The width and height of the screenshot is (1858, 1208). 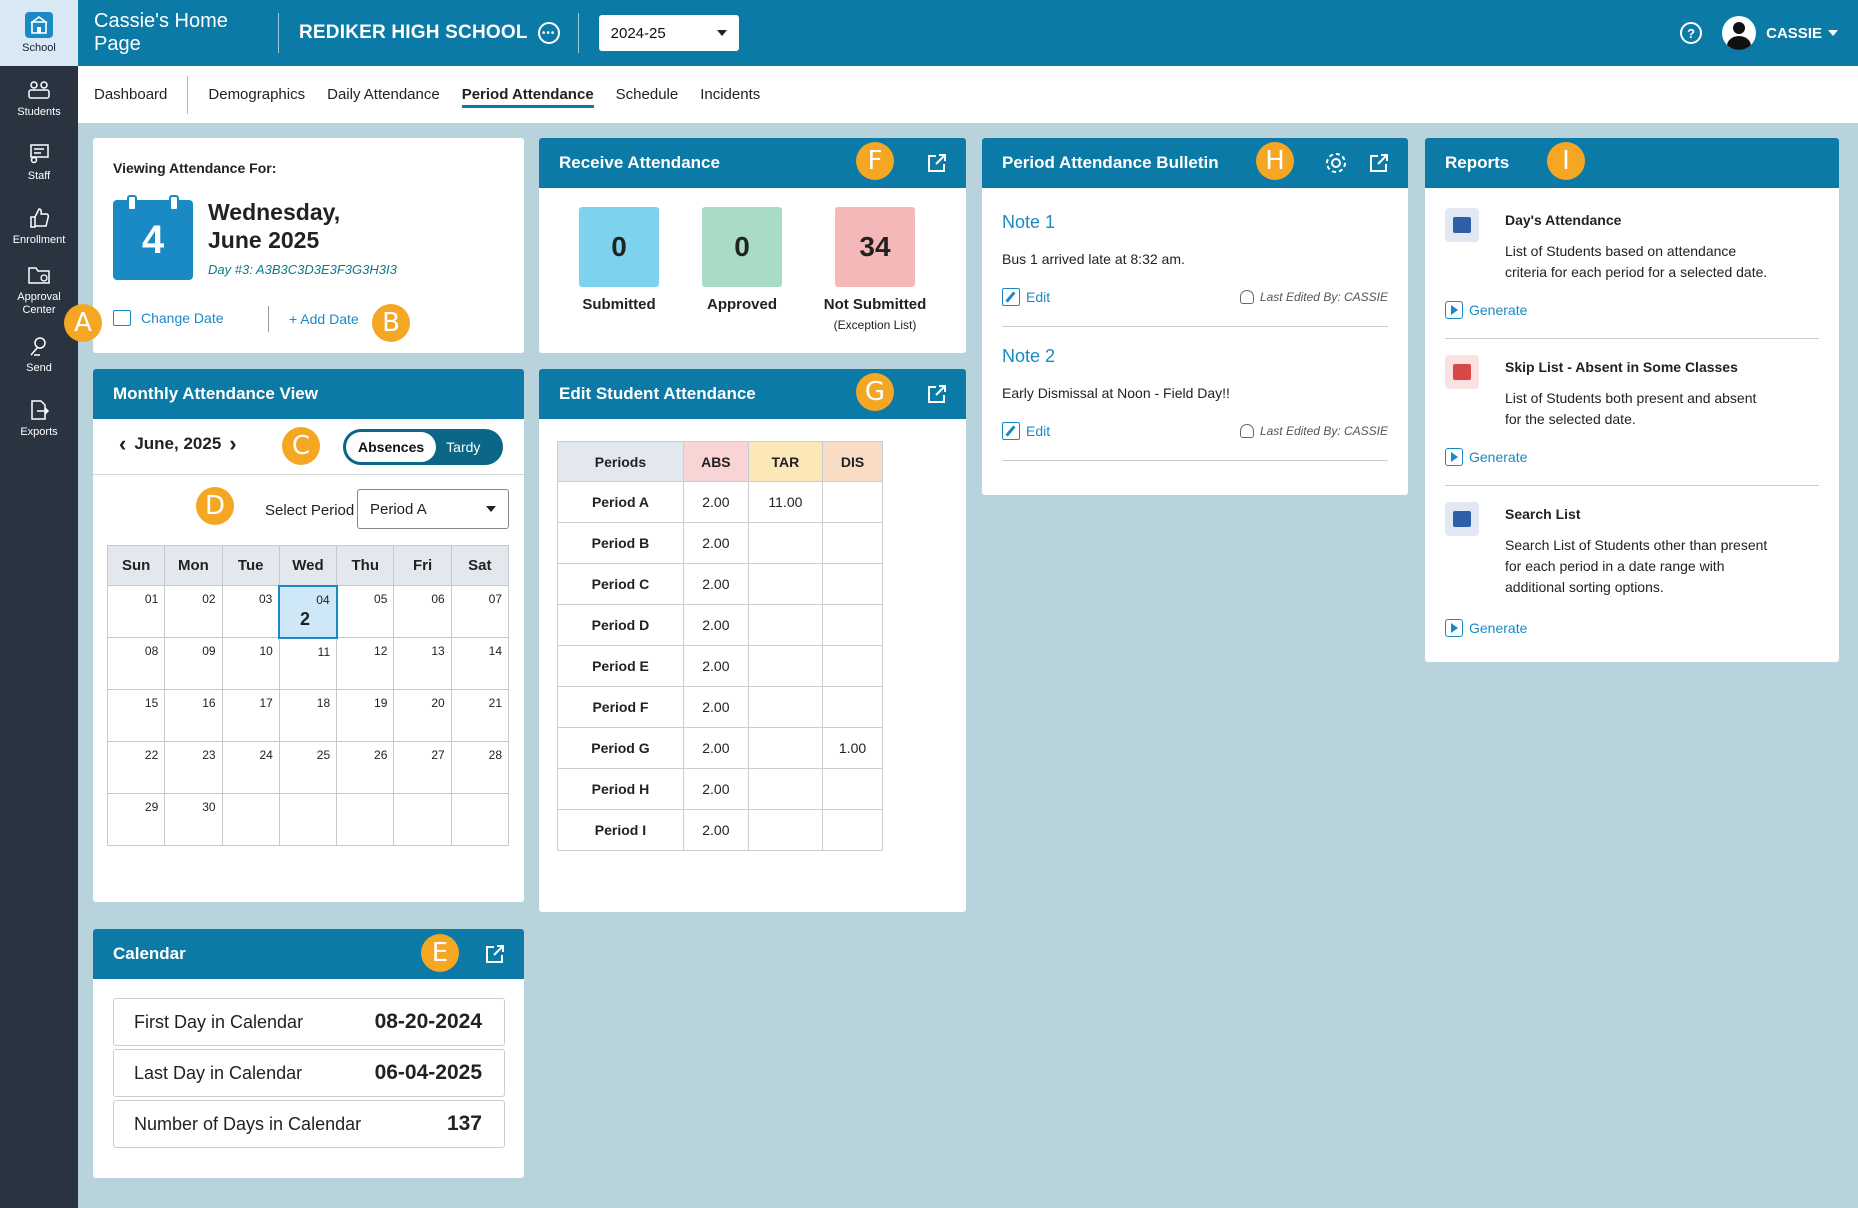 I want to click on last-edited: Last Edited By: CASSIE, so click(x=1323, y=297).